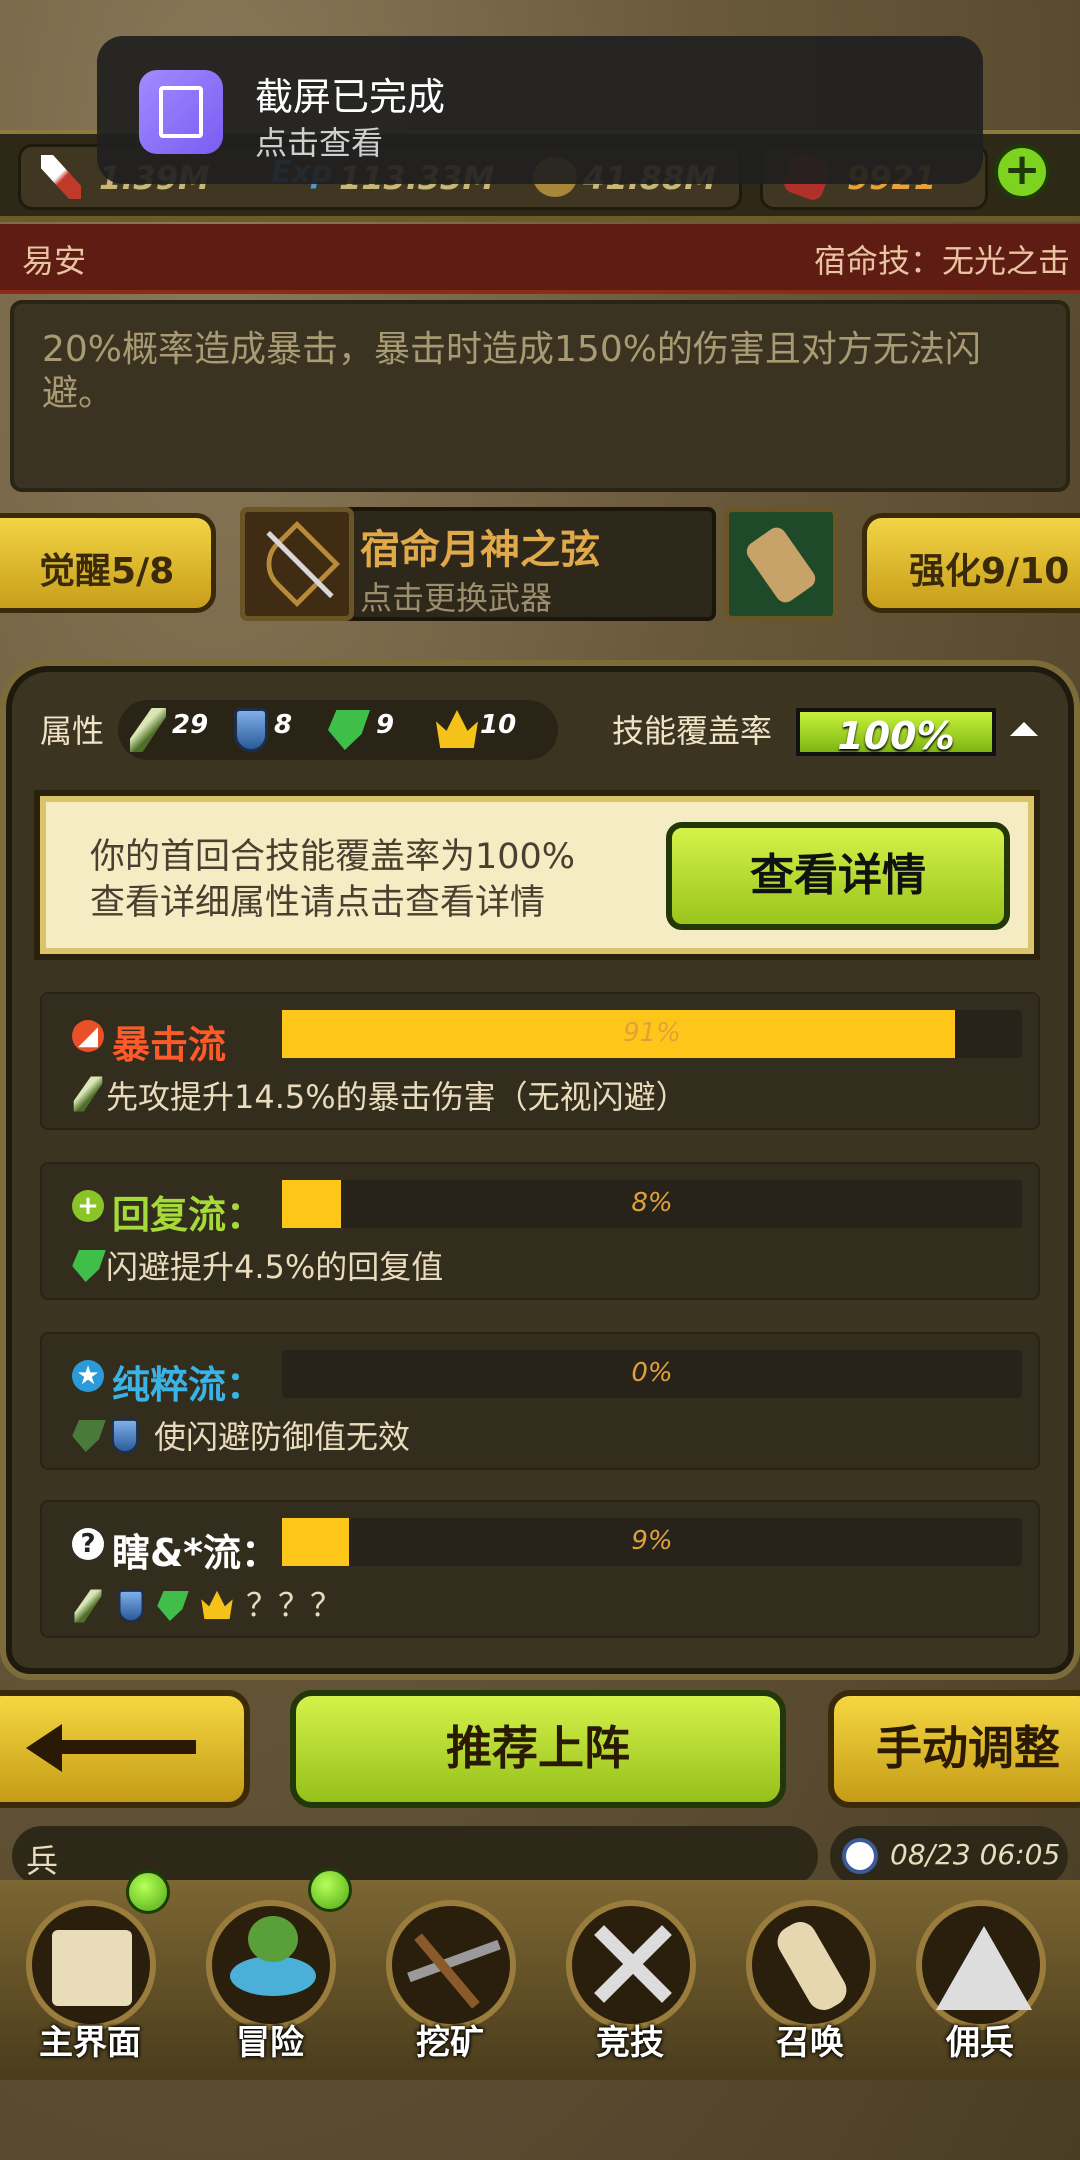  What do you see at coordinates (88, 1206) in the screenshot?
I see `heal-plus-icon: +` at bounding box center [88, 1206].